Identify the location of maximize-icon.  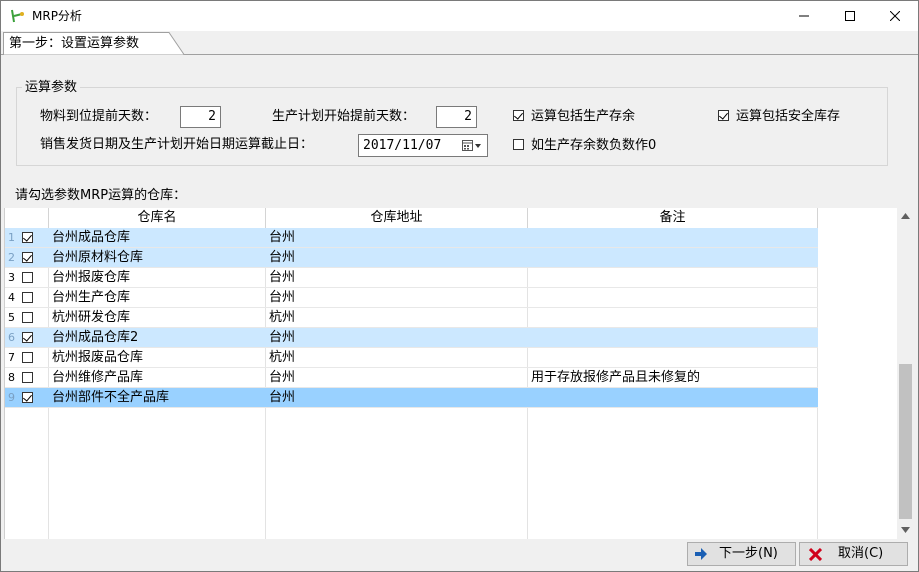
(850, 16).